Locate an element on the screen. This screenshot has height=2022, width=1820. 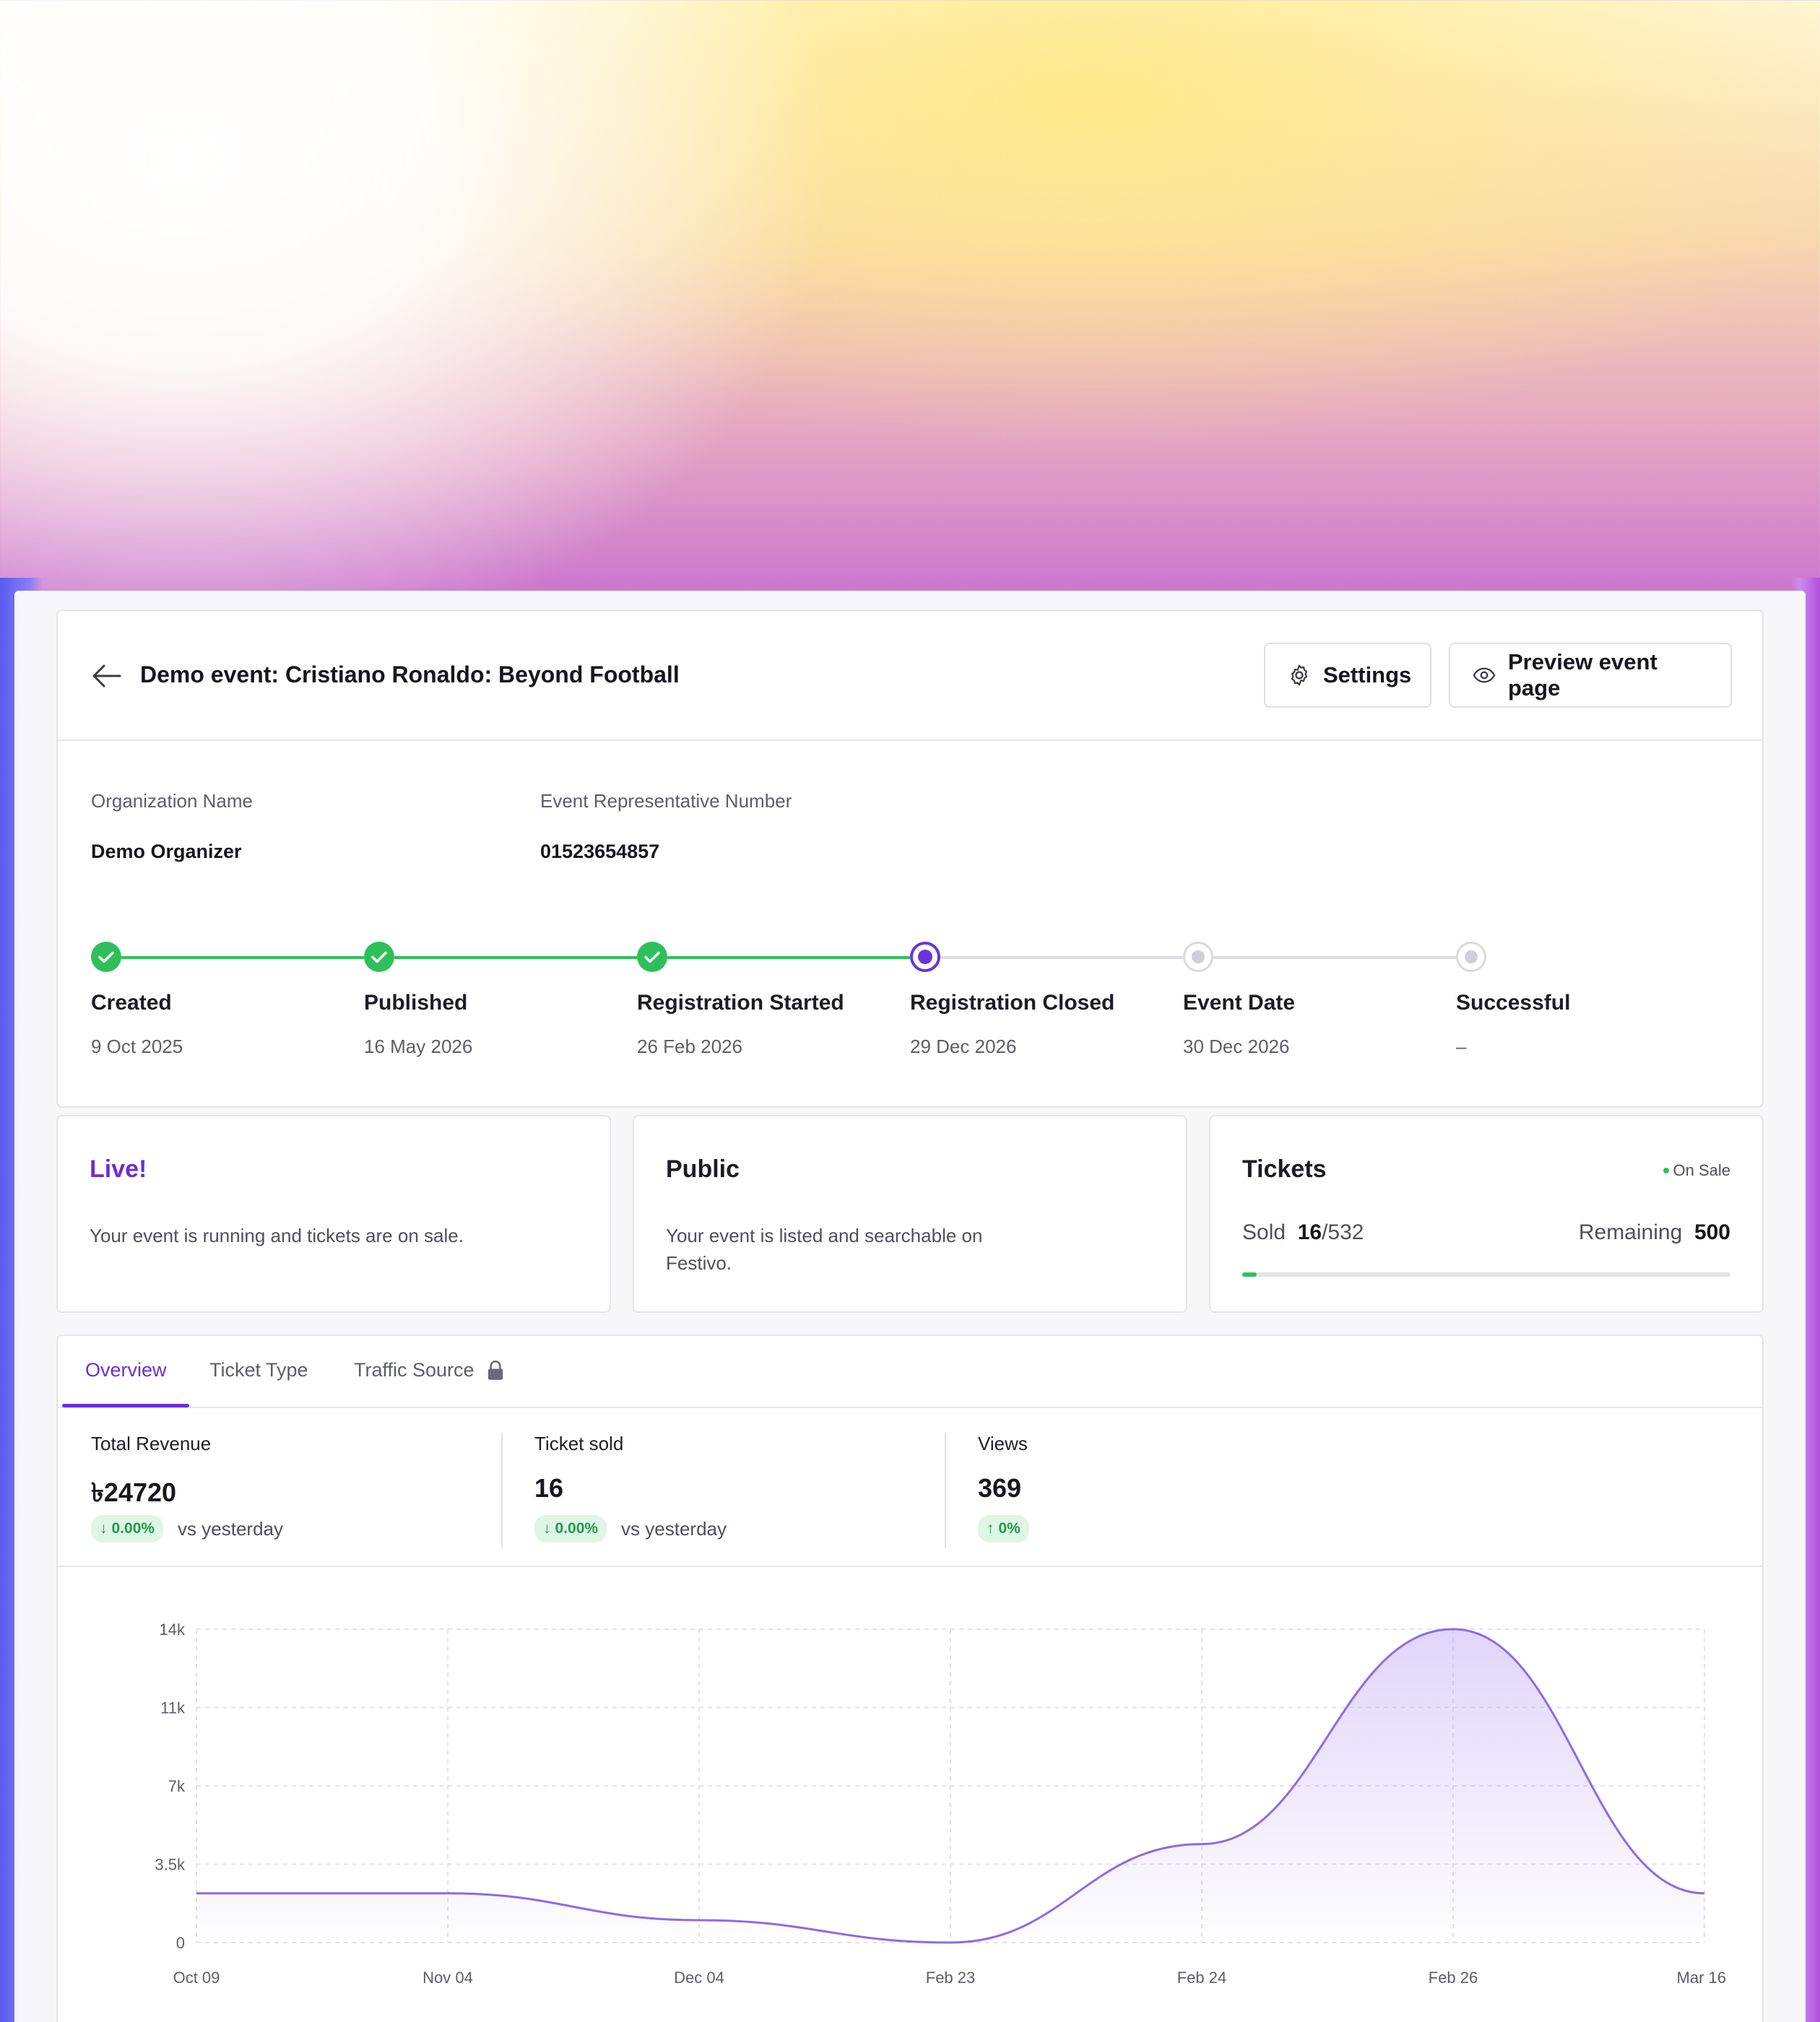
tickets-progress-fill is located at coordinates (1249, 1275).